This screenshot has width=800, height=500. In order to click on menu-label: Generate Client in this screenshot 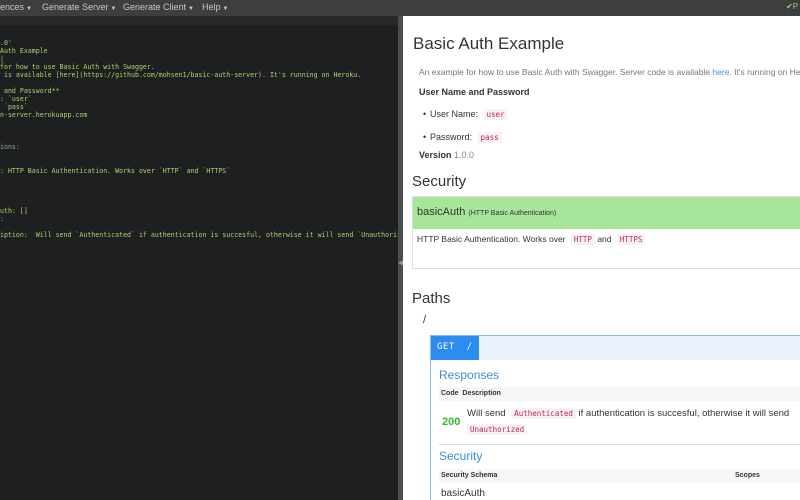, I will do `click(155, 7)`.